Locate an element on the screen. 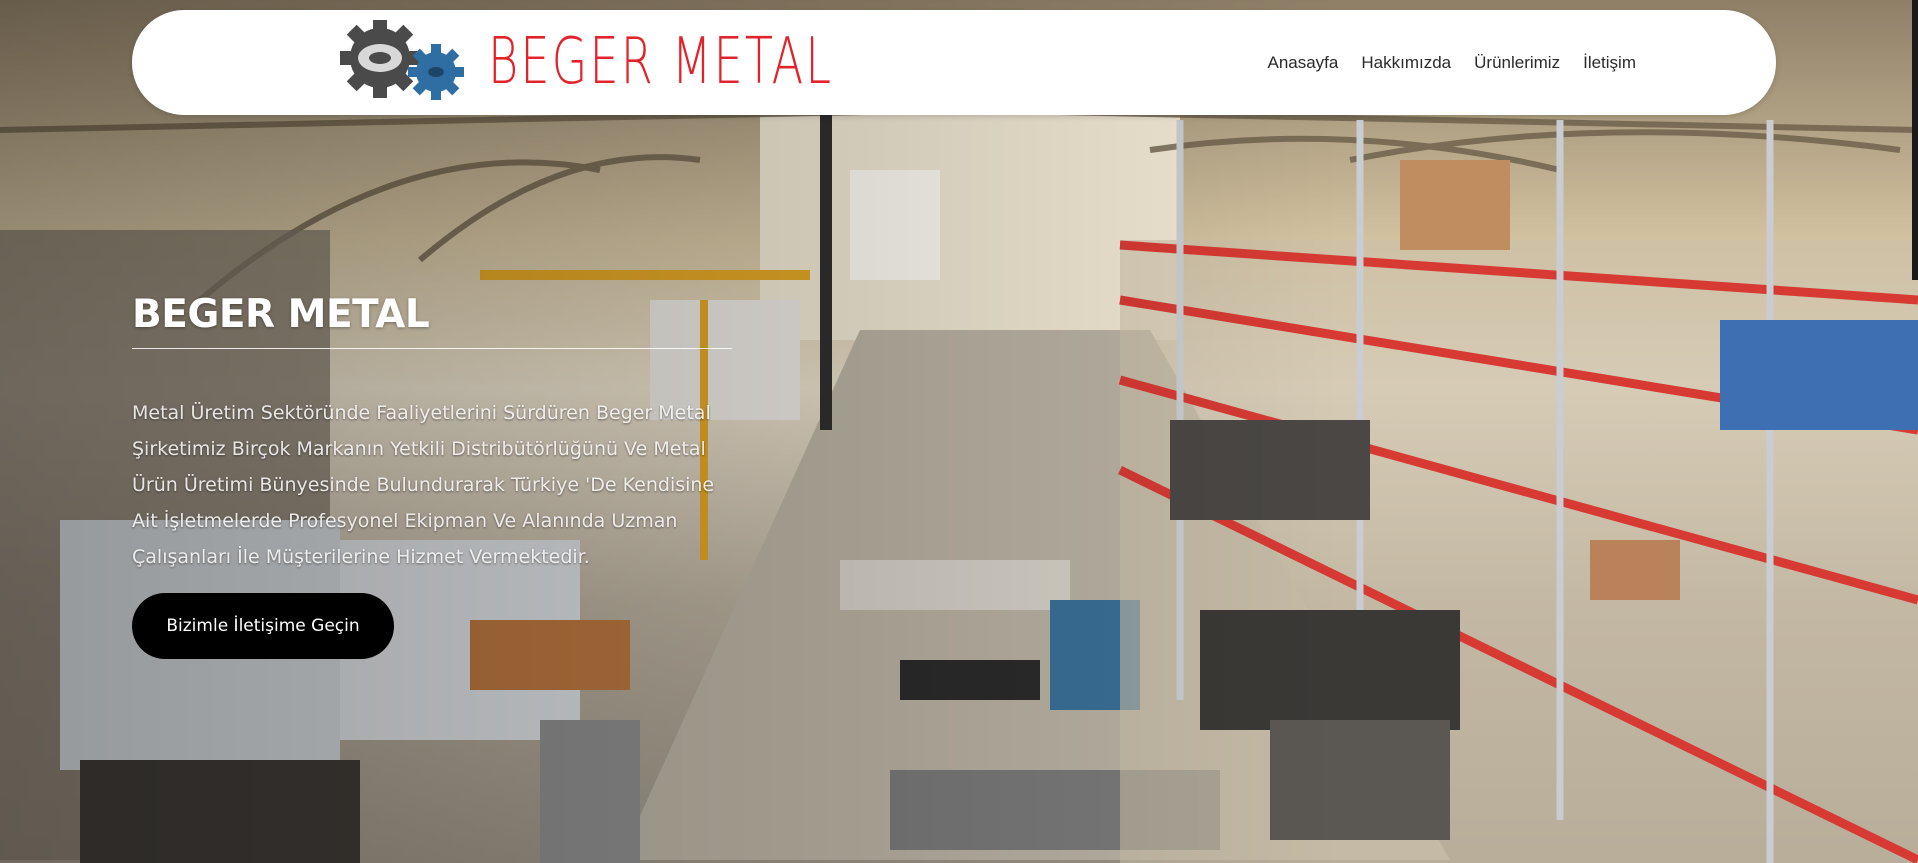 The image size is (1918, 863). nav-item-anasayfa: Anasayfa is located at coordinates (1302, 63).